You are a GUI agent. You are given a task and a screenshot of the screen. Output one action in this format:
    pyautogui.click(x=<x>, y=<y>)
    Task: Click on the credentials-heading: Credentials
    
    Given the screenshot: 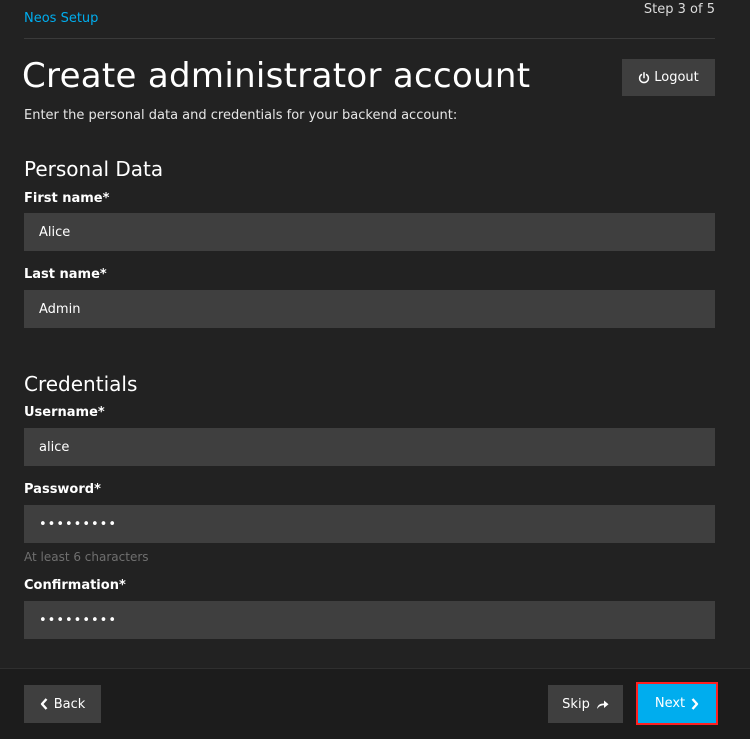 What is the action you would take?
    pyautogui.click(x=81, y=384)
    